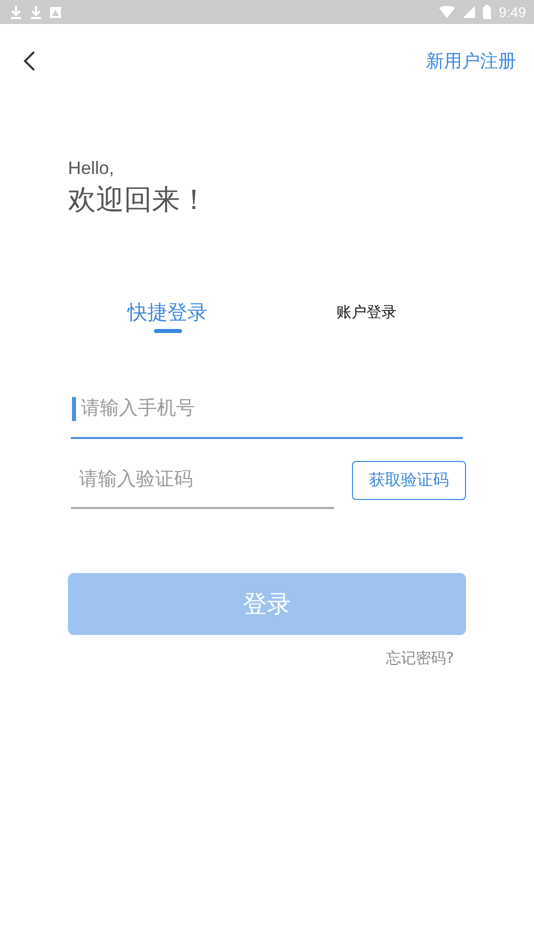 The height and width of the screenshot is (950, 534). Describe the element at coordinates (167, 318) in the screenshot. I see `login-tab: 快捷登录` at that location.